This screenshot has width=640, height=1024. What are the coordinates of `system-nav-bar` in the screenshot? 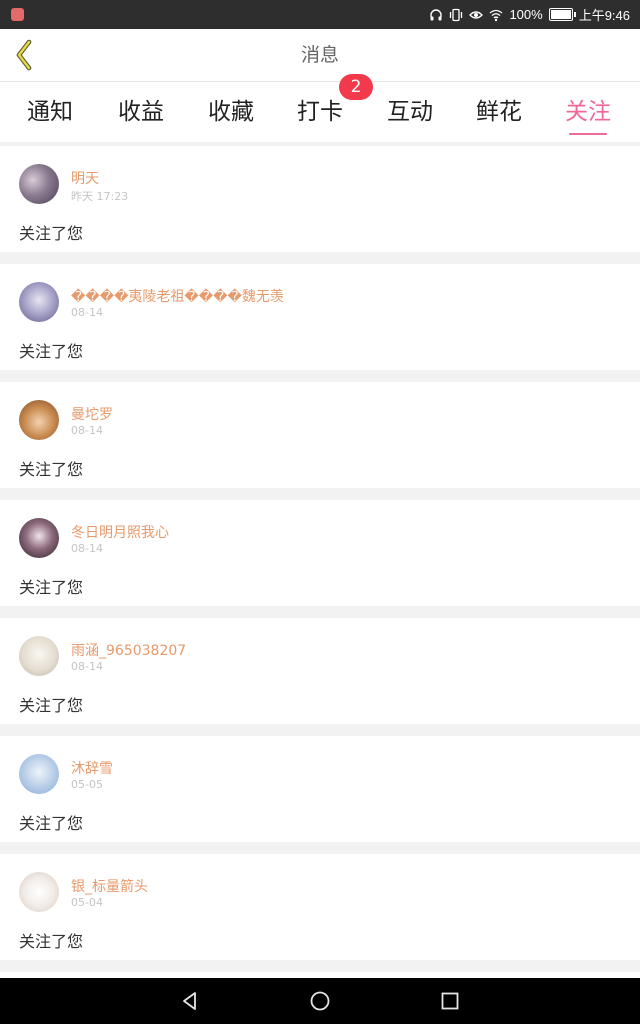 It's located at (320, 1001).